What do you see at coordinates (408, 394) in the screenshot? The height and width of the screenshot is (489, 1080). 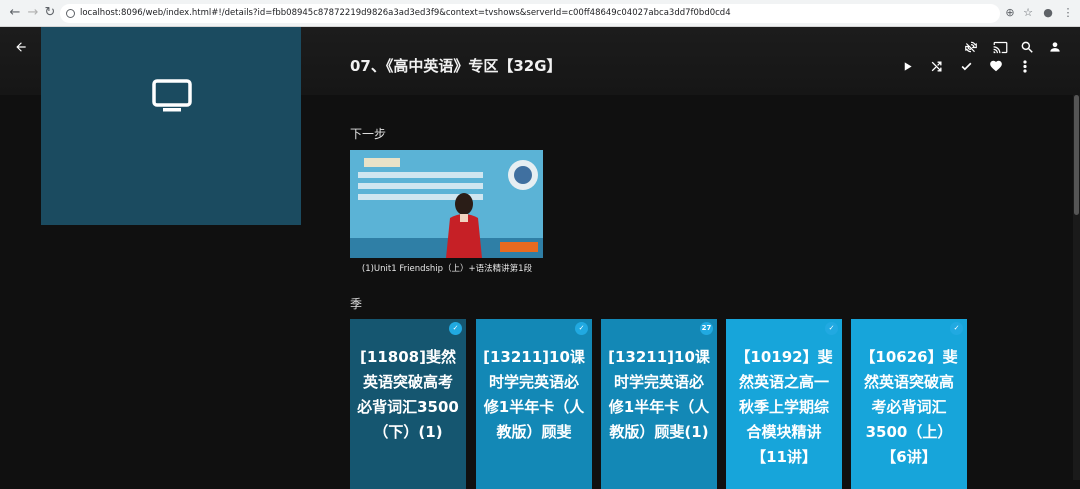 I see `season-title: [11808]斐然英语突破高考必背词汇3500（下）(1)` at bounding box center [408, 394].